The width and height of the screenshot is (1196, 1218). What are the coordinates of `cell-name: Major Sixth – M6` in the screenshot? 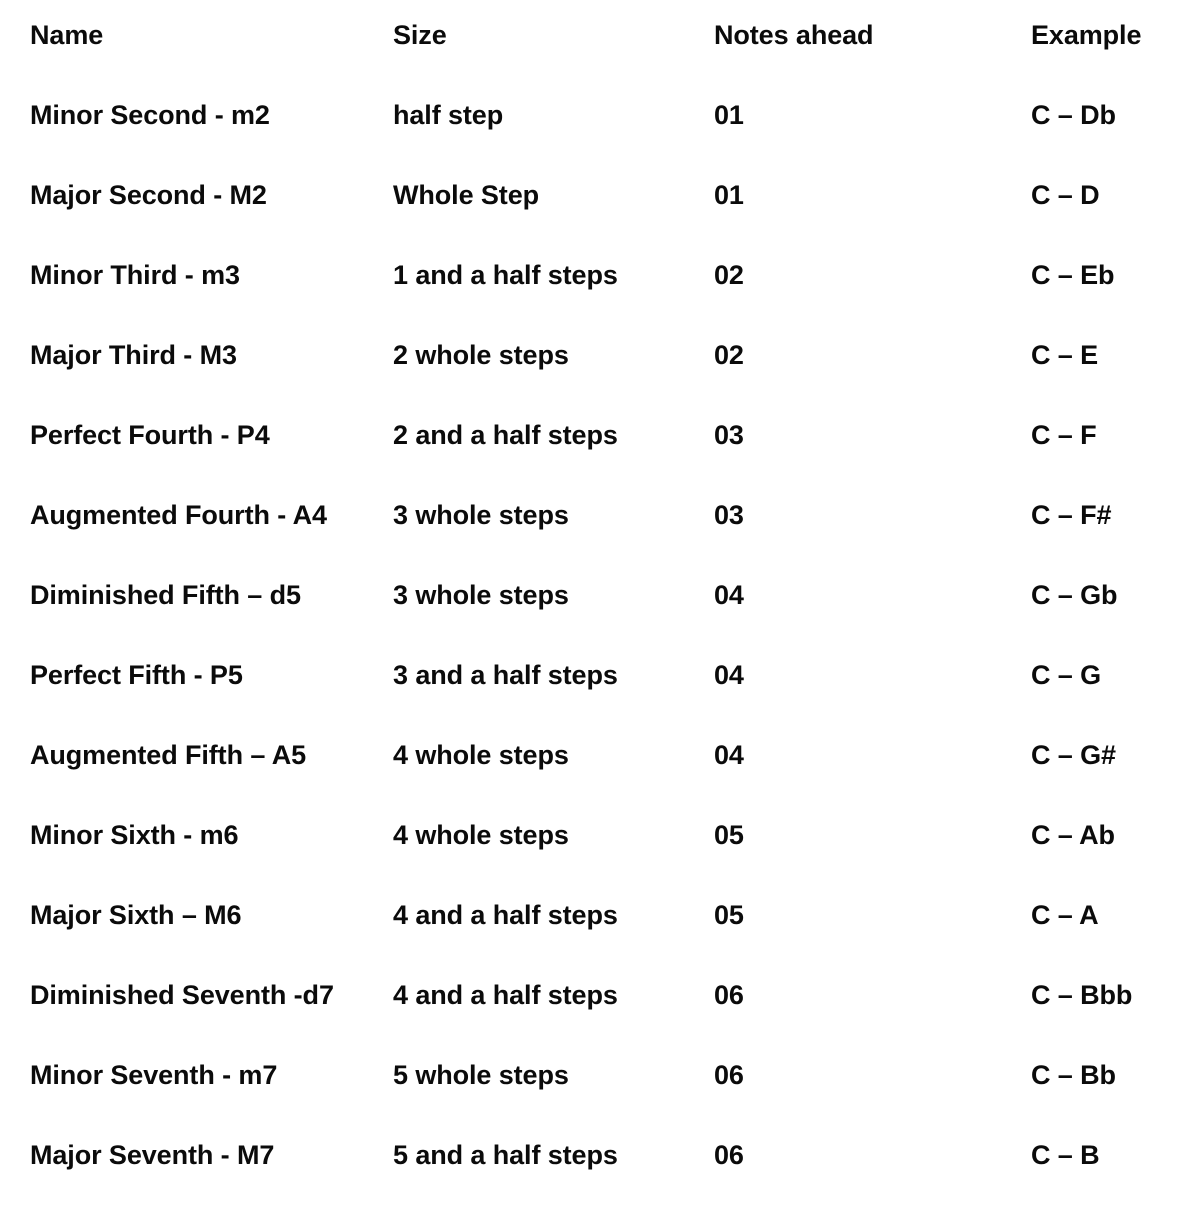 It's located at (136, 915).